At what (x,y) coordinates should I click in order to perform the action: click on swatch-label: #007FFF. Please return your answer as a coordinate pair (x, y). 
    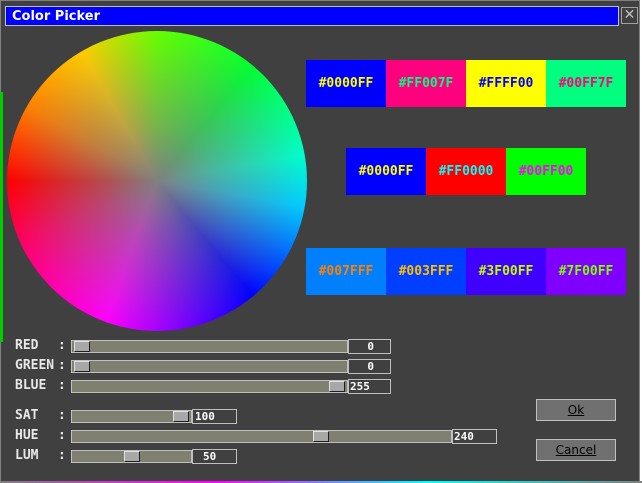
    Looking at the image, I should click on (346, 271).